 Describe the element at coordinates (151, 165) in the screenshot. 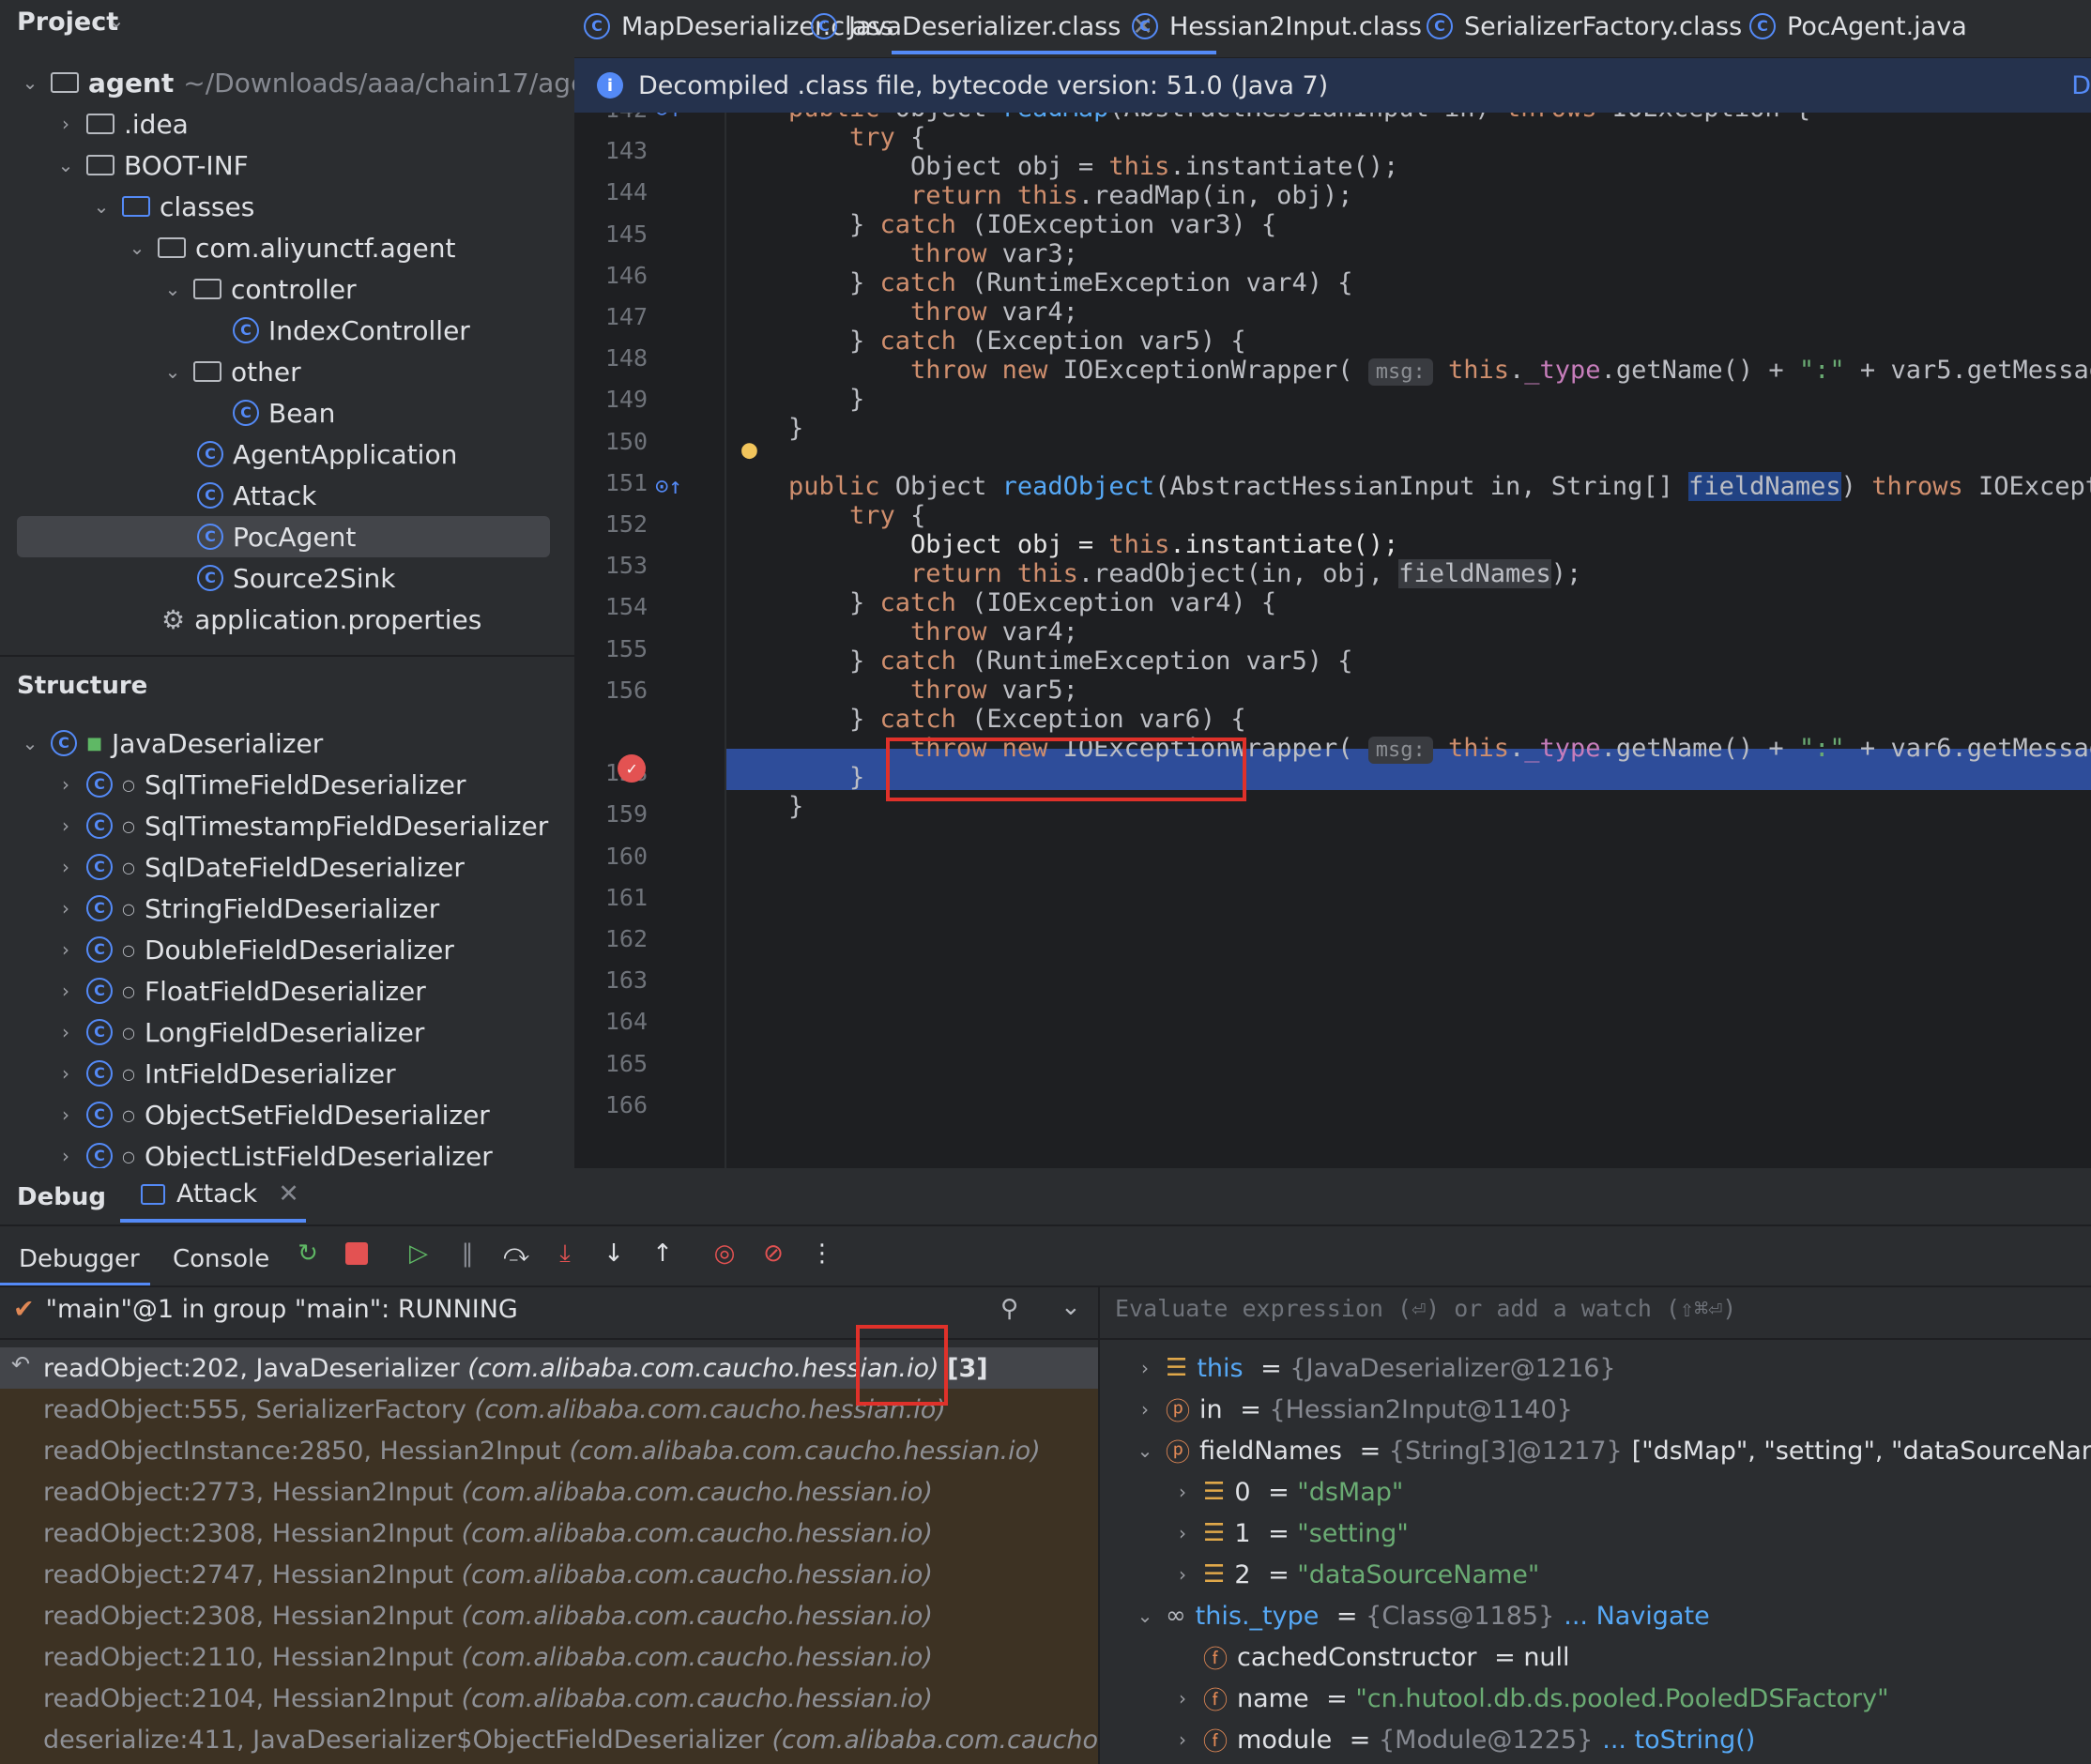

I see `tree-item-boot-inf: ⌄ BOOT-INF` at that location.